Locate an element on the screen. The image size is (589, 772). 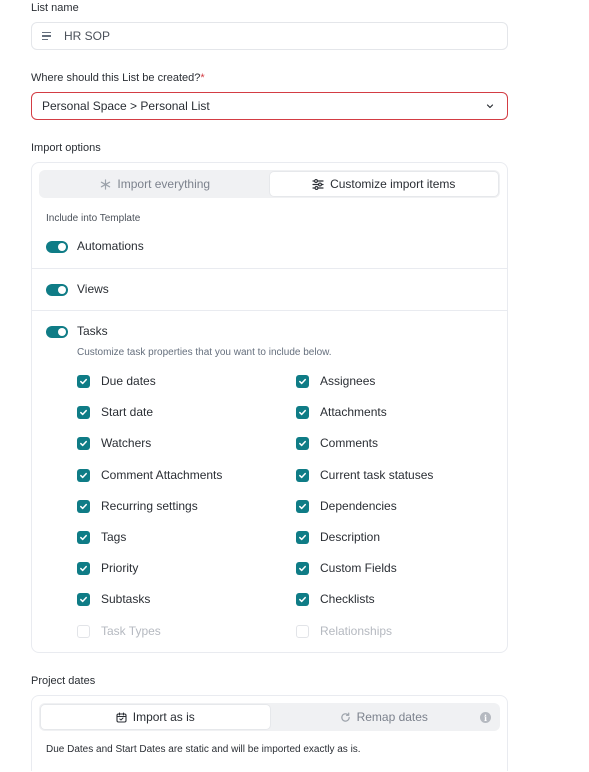
project-dates-toggle: Import as is Remap dates i is located at coordinates (269, 717).